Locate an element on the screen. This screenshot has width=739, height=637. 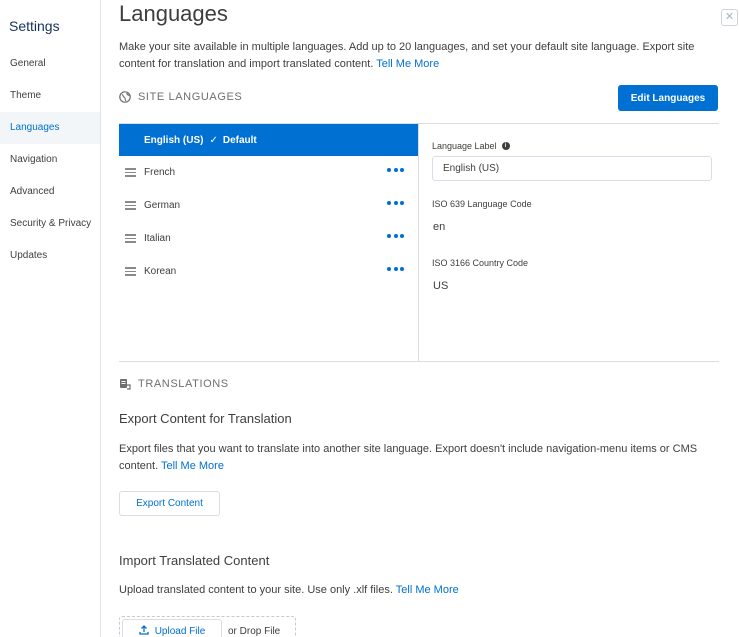
site-languages-heading: SITE LANGUAGES is located at coordinates (180, 97).